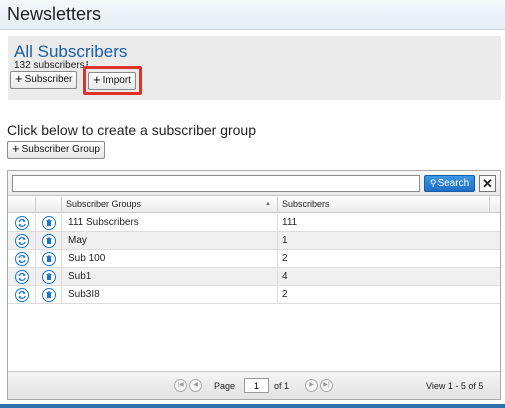 The image size is (505, 408). I want to click on previous-page-icon: ◀, so click(195, 385).